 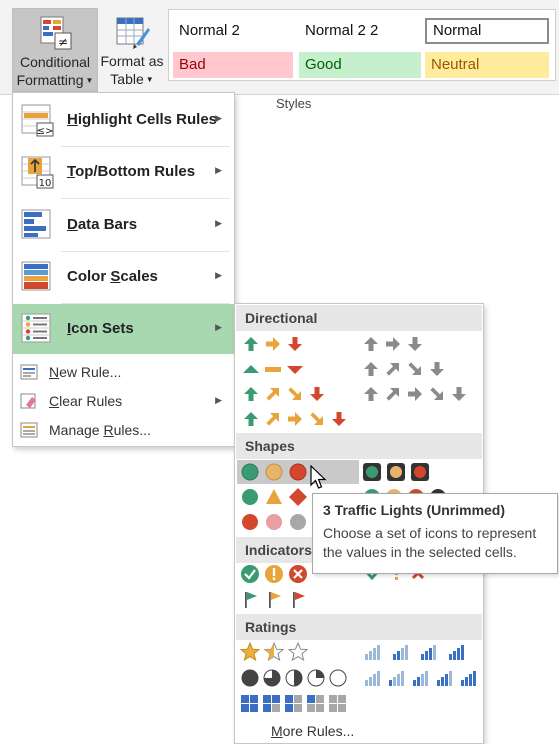 I want to click on eraser-icon, so click(x=28, y=401).